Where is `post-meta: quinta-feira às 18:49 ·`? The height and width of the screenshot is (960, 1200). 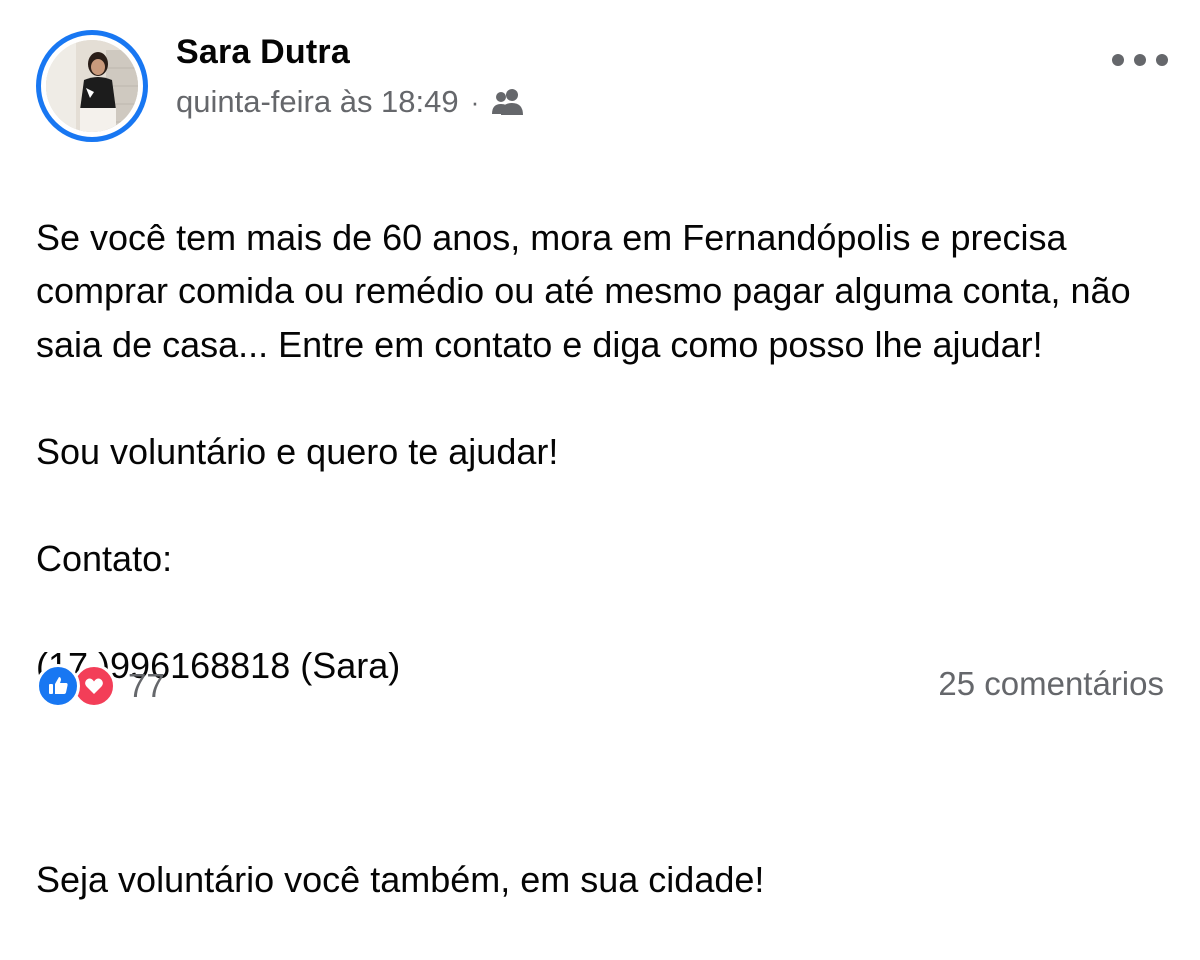
post-meta: quinta-feira às 18:49 · is located at coordinates (350, 102).